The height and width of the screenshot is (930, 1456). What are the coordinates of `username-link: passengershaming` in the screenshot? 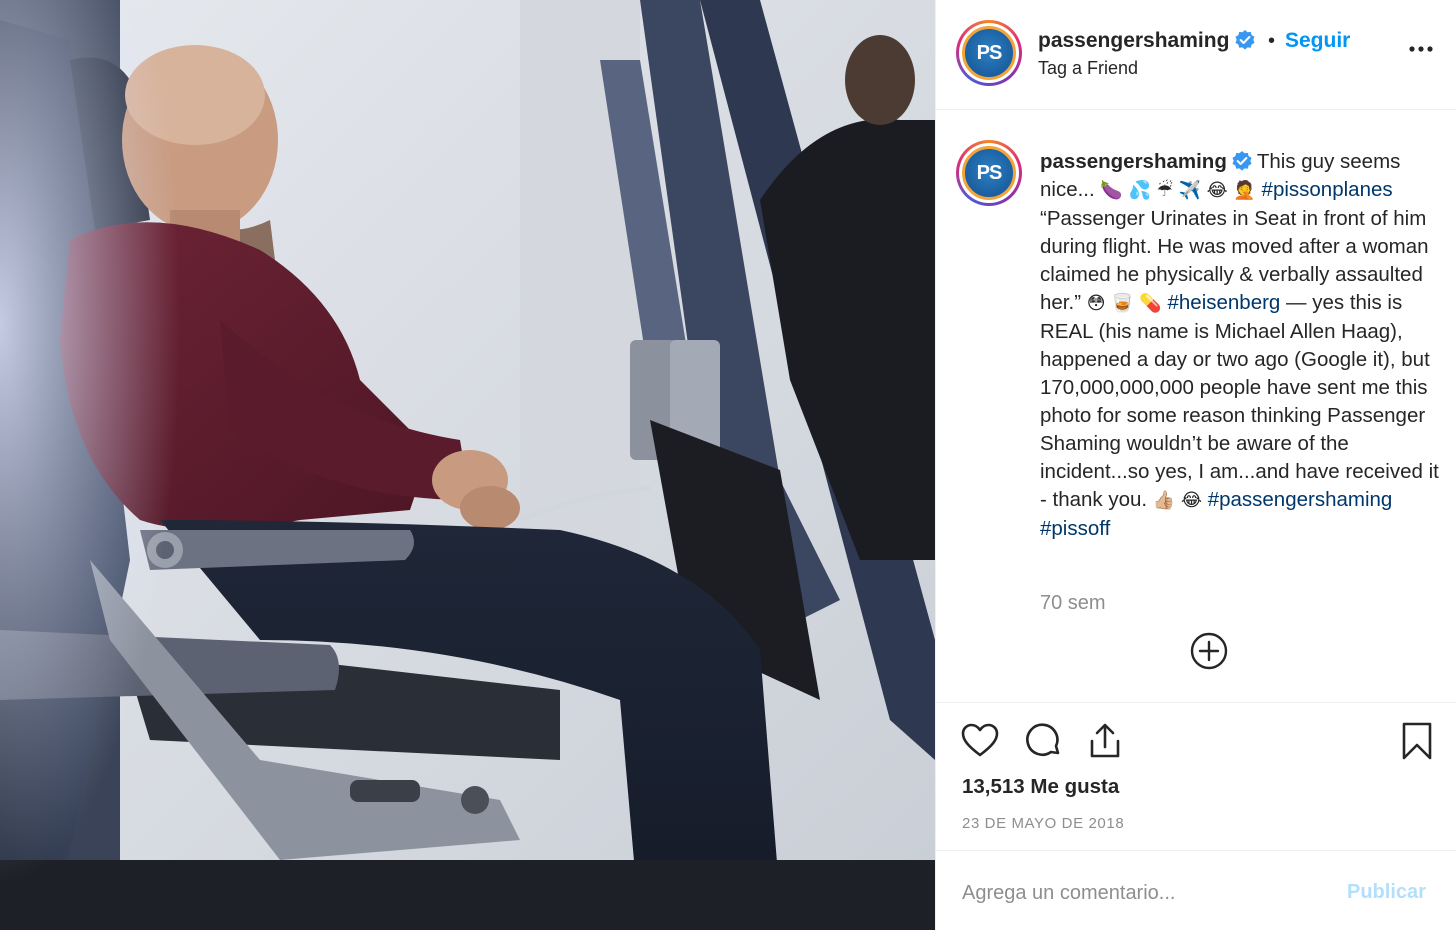 It's located at (1146, 41).